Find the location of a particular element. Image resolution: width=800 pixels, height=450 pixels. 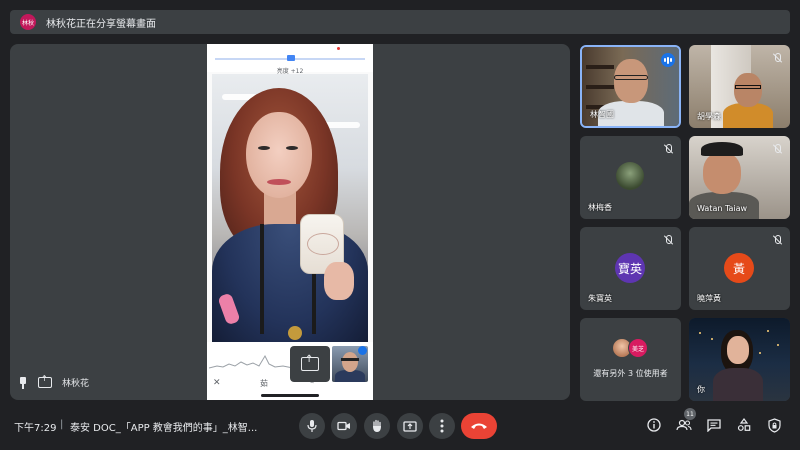

participant-cap is located at coordinates (722, 149).